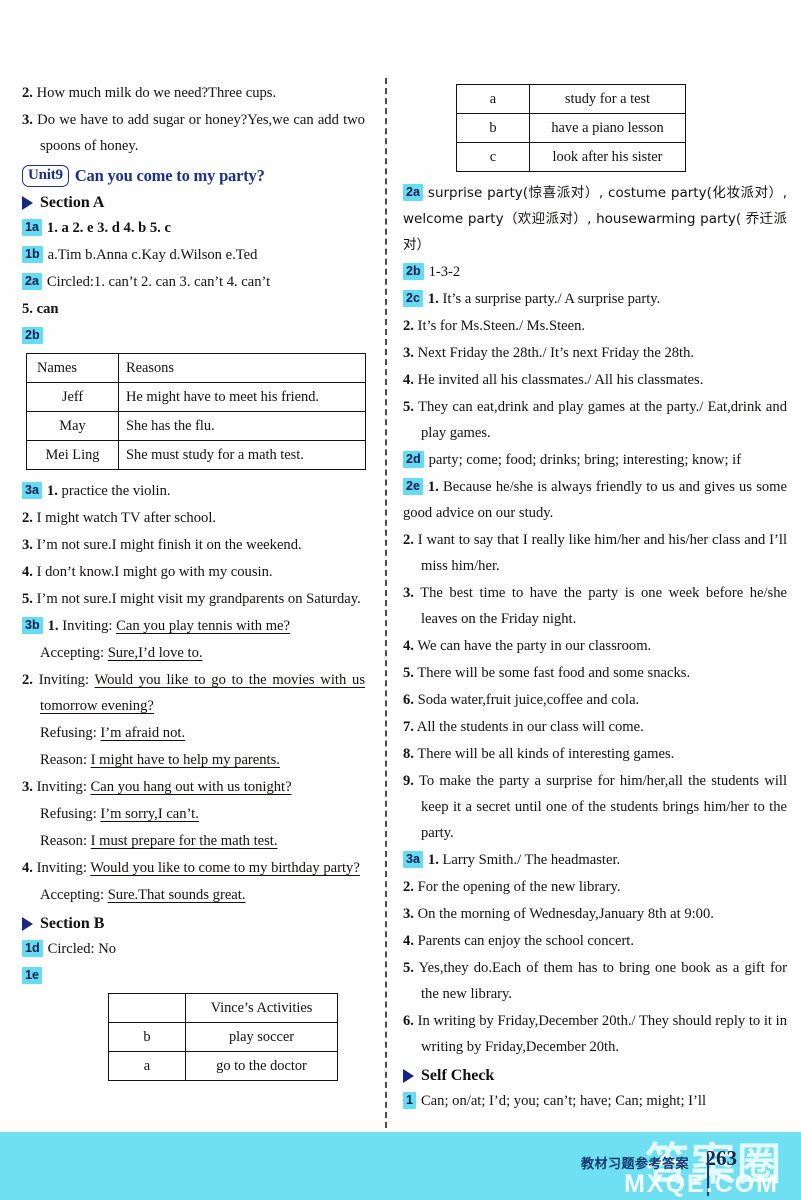  What do you see at coordinates (70, 733) in the screenshot?
I see `prompt-label: Refusing:` at bounding box center [70, 733].